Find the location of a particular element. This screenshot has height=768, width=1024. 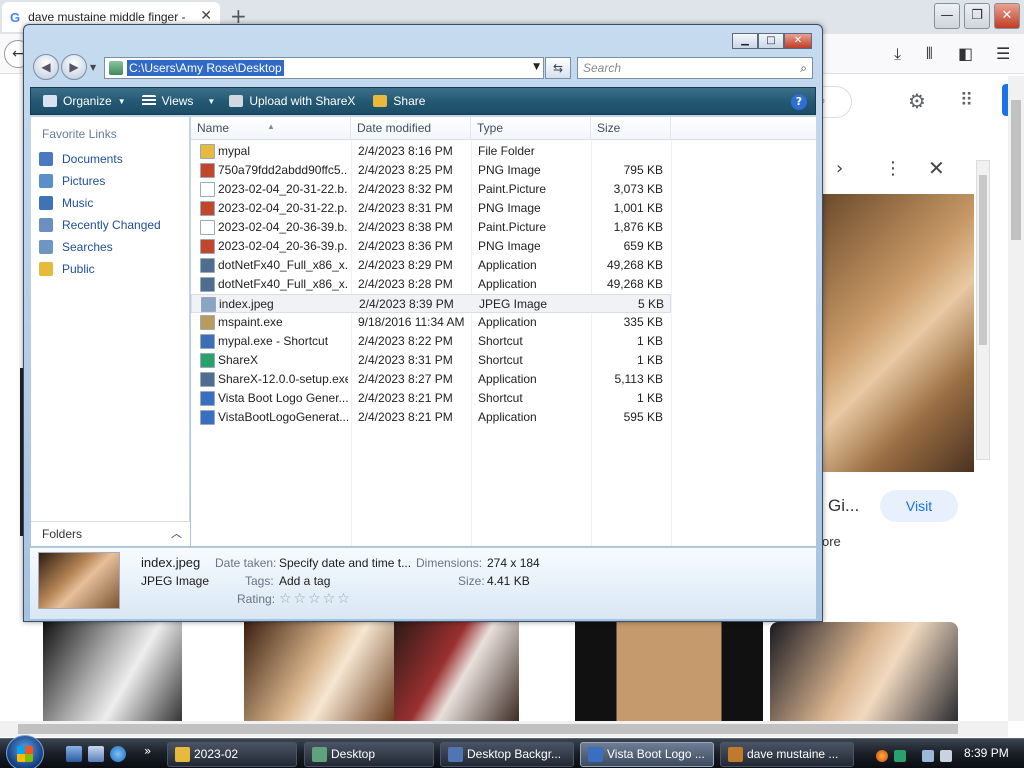

google-apps-icon: ⠿ is located at coordinates (966, 100).